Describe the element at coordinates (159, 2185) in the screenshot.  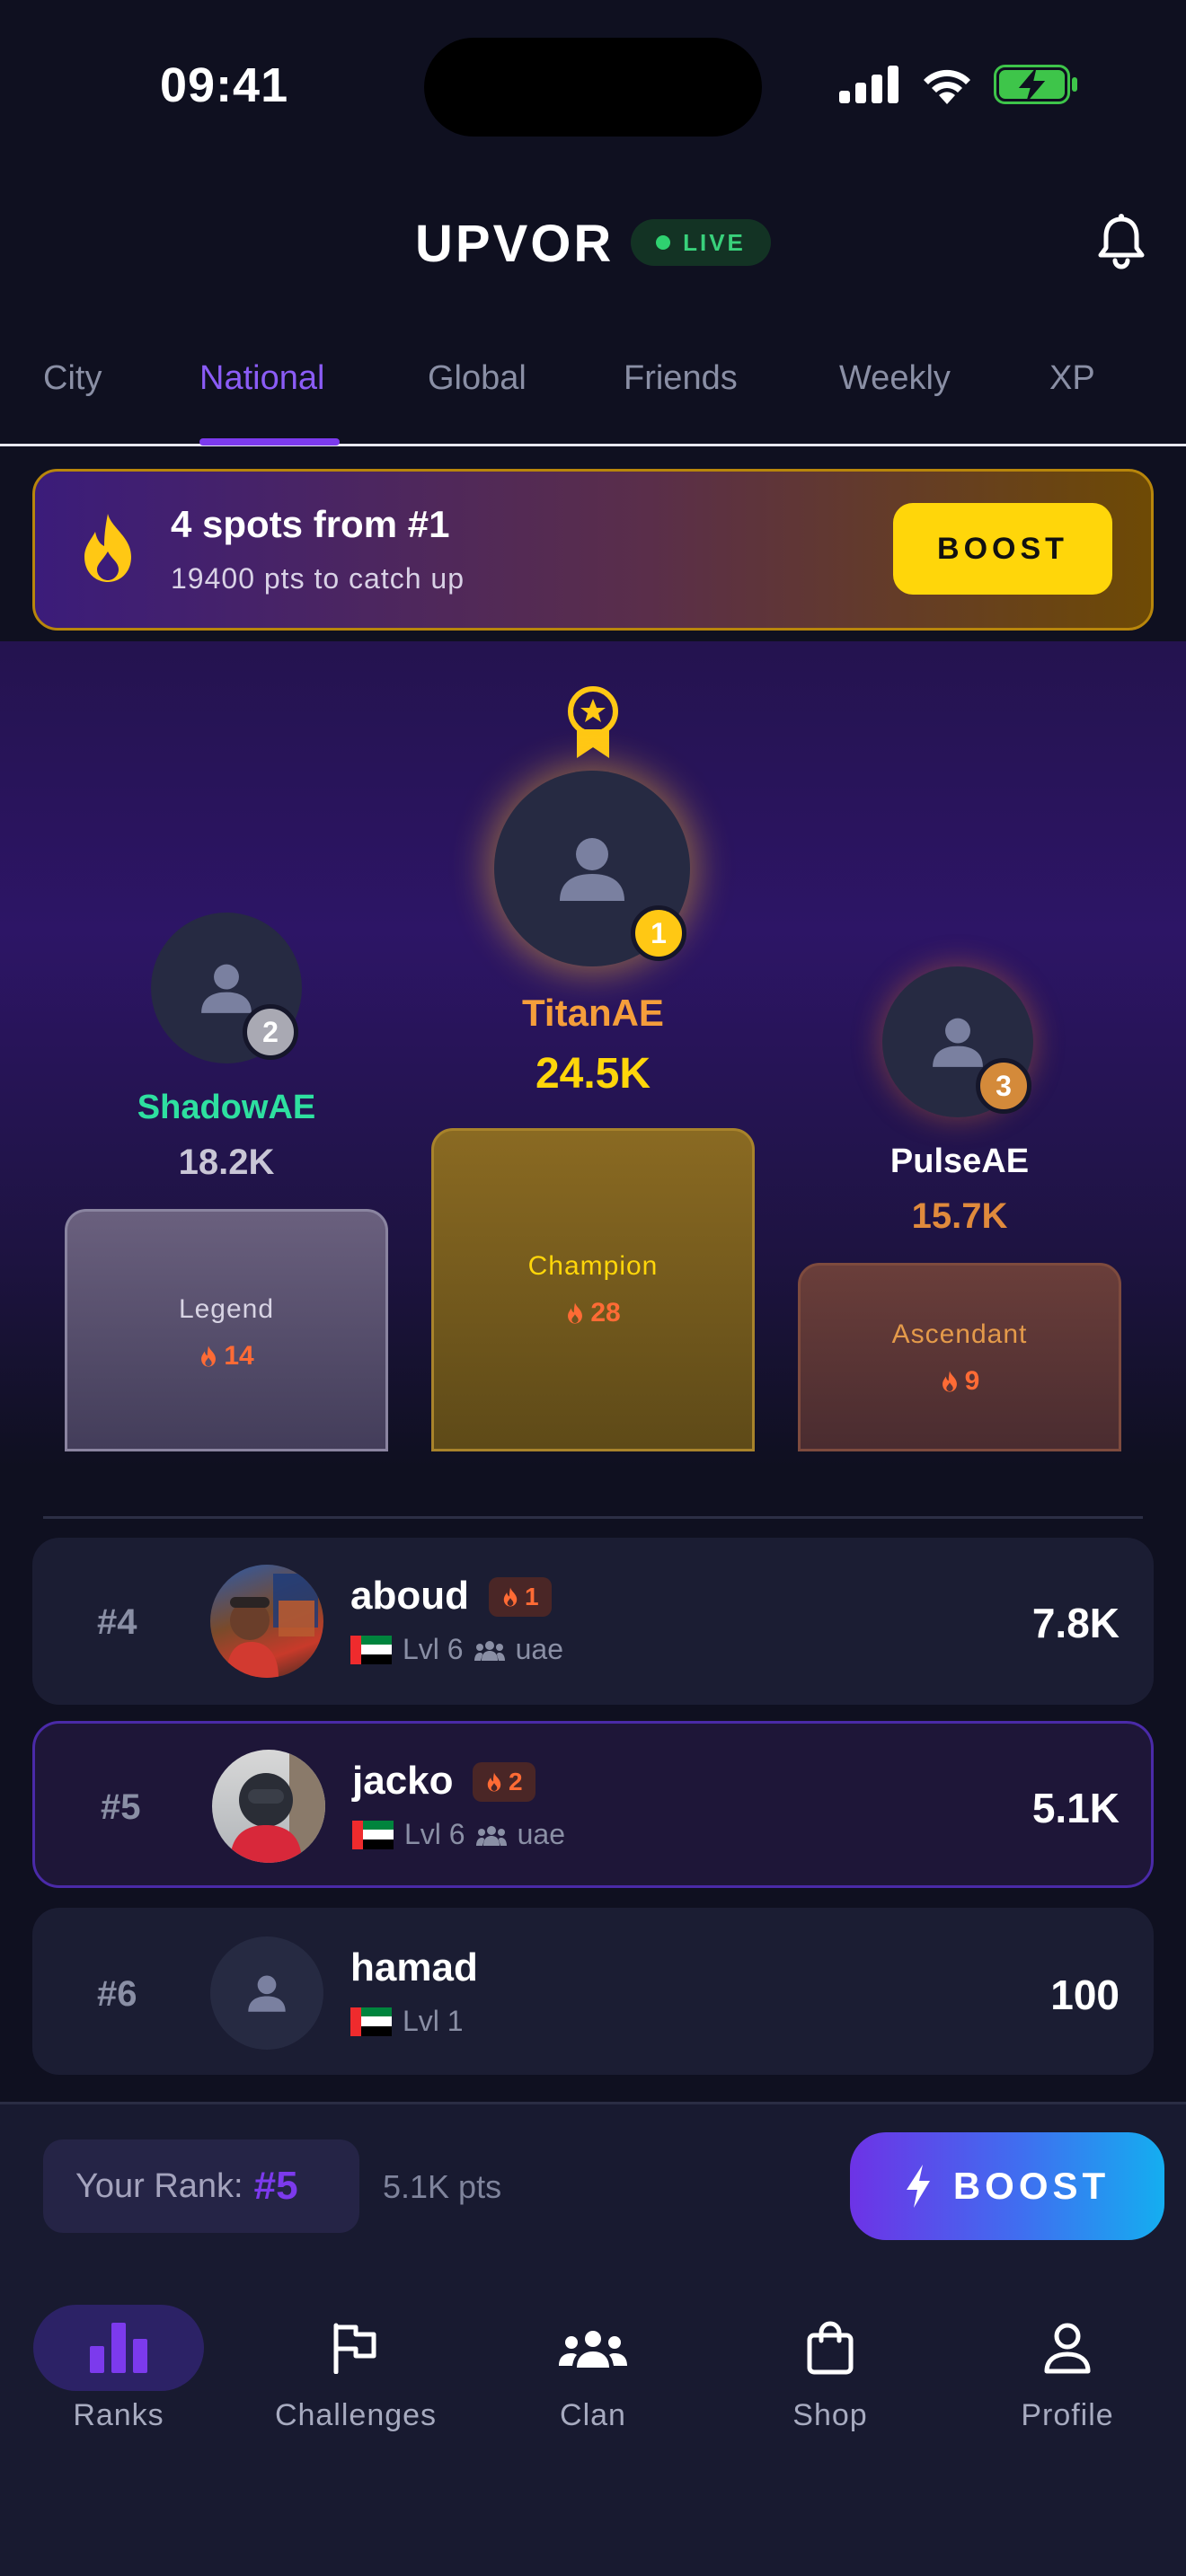
I see `your-rank-label: Your Rank:` at that location.